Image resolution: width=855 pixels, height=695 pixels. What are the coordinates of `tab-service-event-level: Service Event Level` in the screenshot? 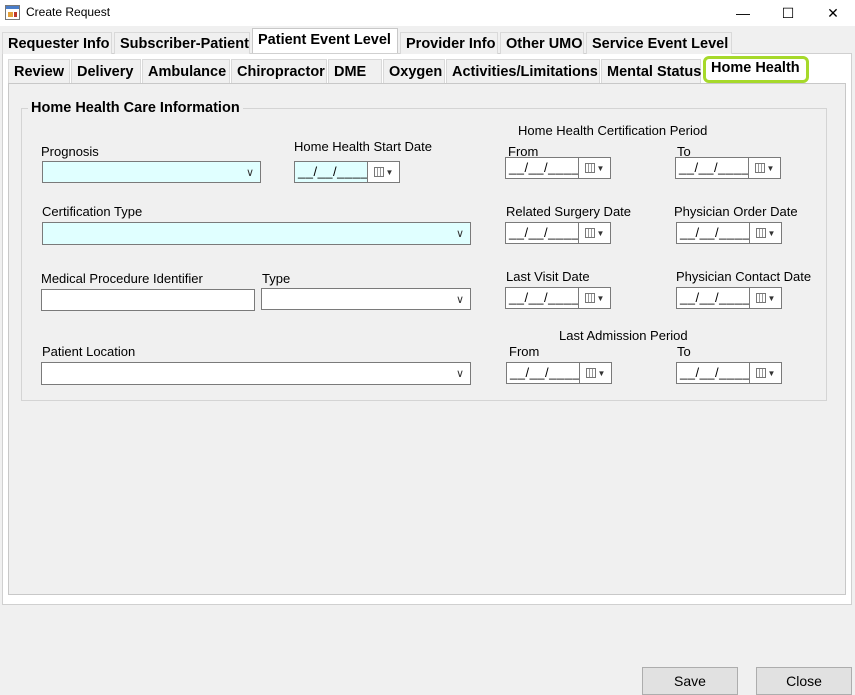 It's located at (659, 43).